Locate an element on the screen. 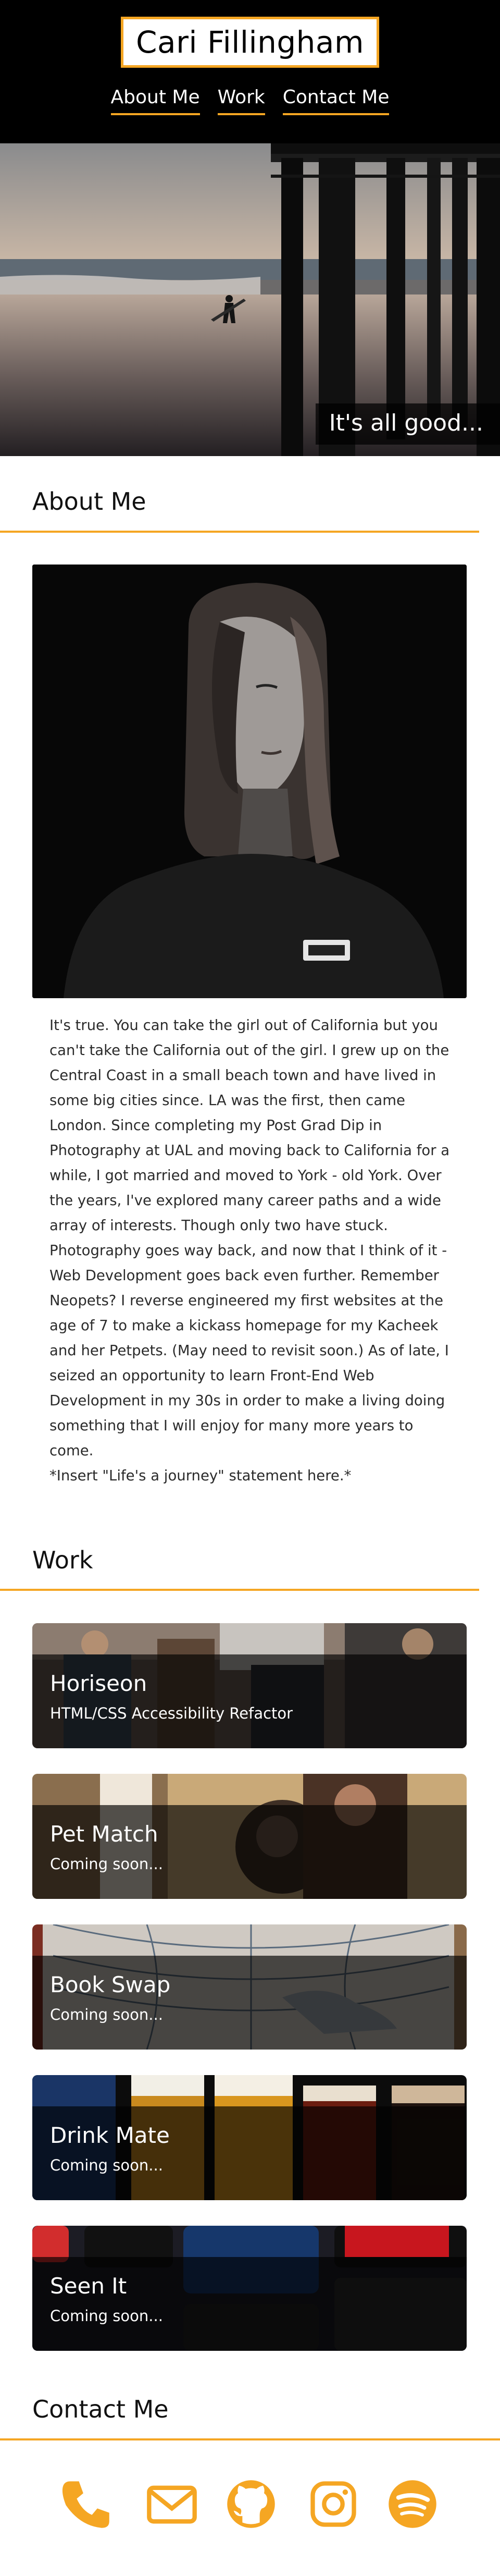 This screenshot has height=2576, width=500. project-title: Horiseon is located at coordinates (99, 1683).